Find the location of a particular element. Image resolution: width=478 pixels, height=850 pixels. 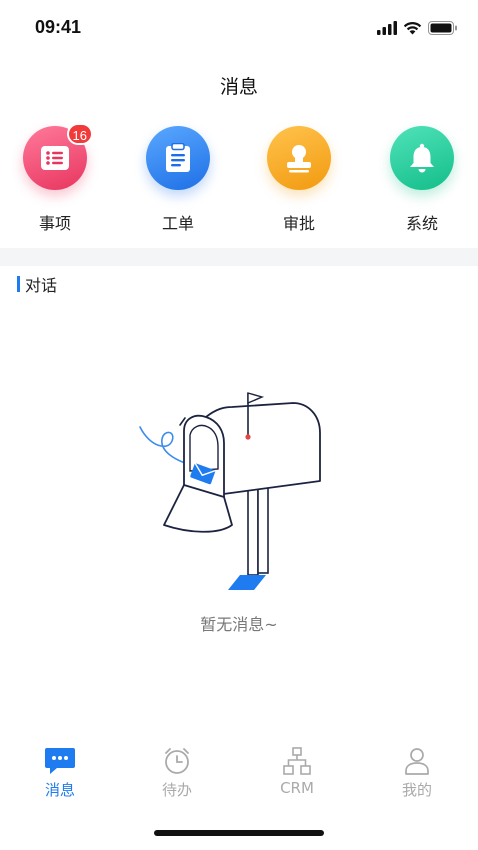

clipboard-icon is located at coordinates (178, 157).